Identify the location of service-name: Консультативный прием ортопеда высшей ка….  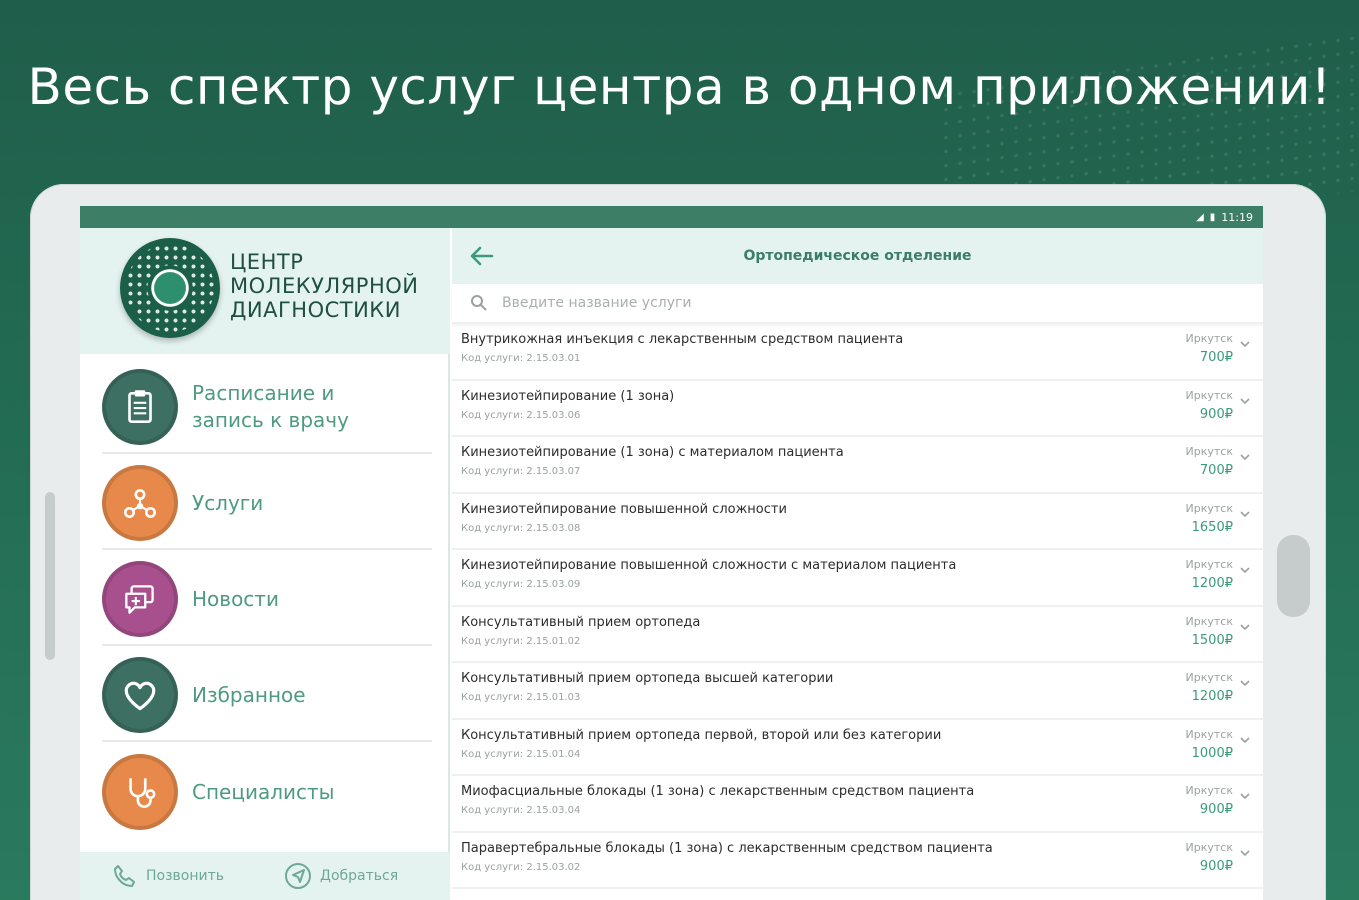
(647, 678).